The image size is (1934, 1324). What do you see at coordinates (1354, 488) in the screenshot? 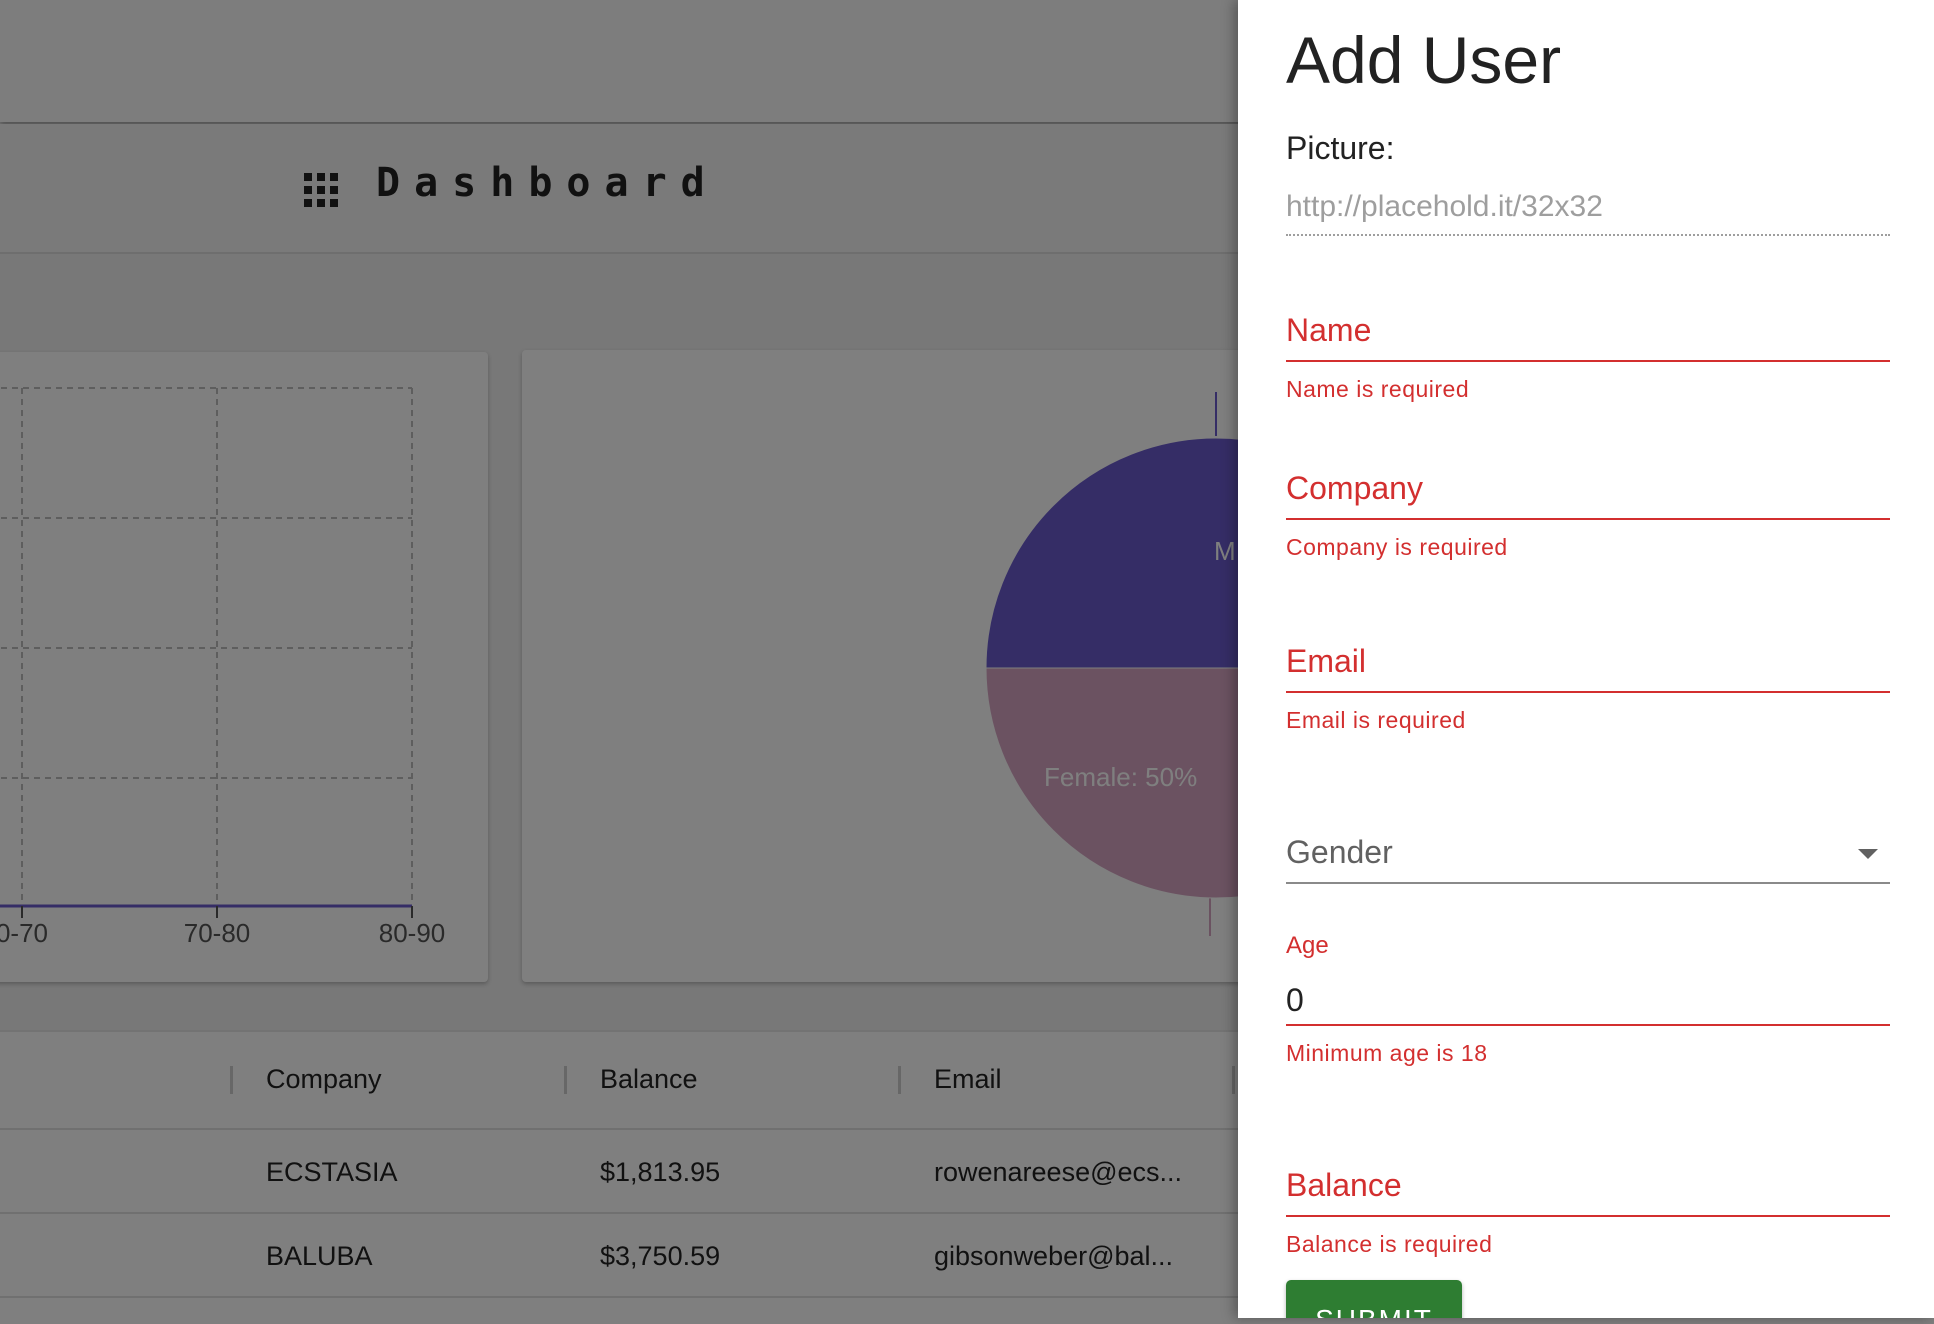
I see `company-field-label: Company` at bounding box center [1354, 488].